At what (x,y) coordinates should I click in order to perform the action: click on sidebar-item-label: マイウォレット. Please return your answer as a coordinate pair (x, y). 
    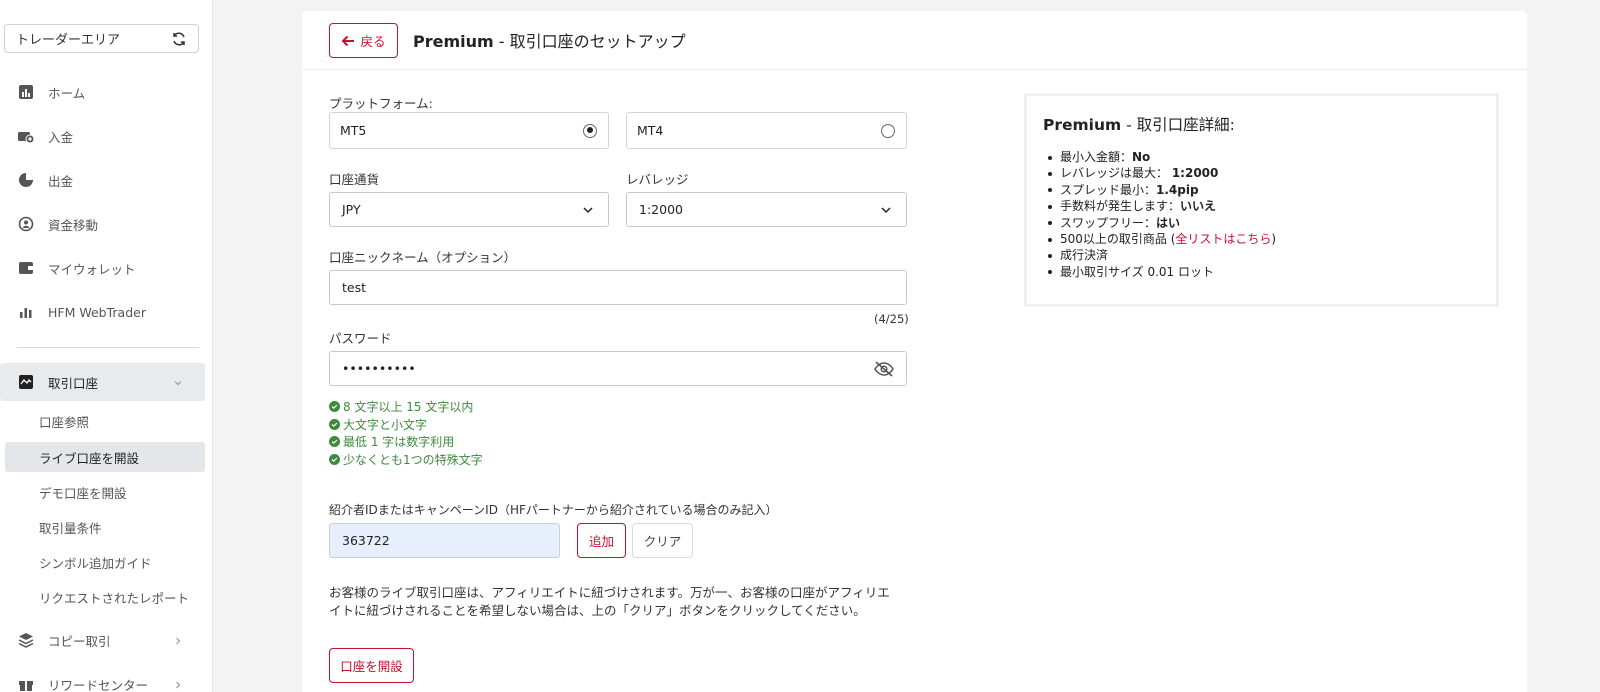
    Looking at the image, I should click on (92, 269).